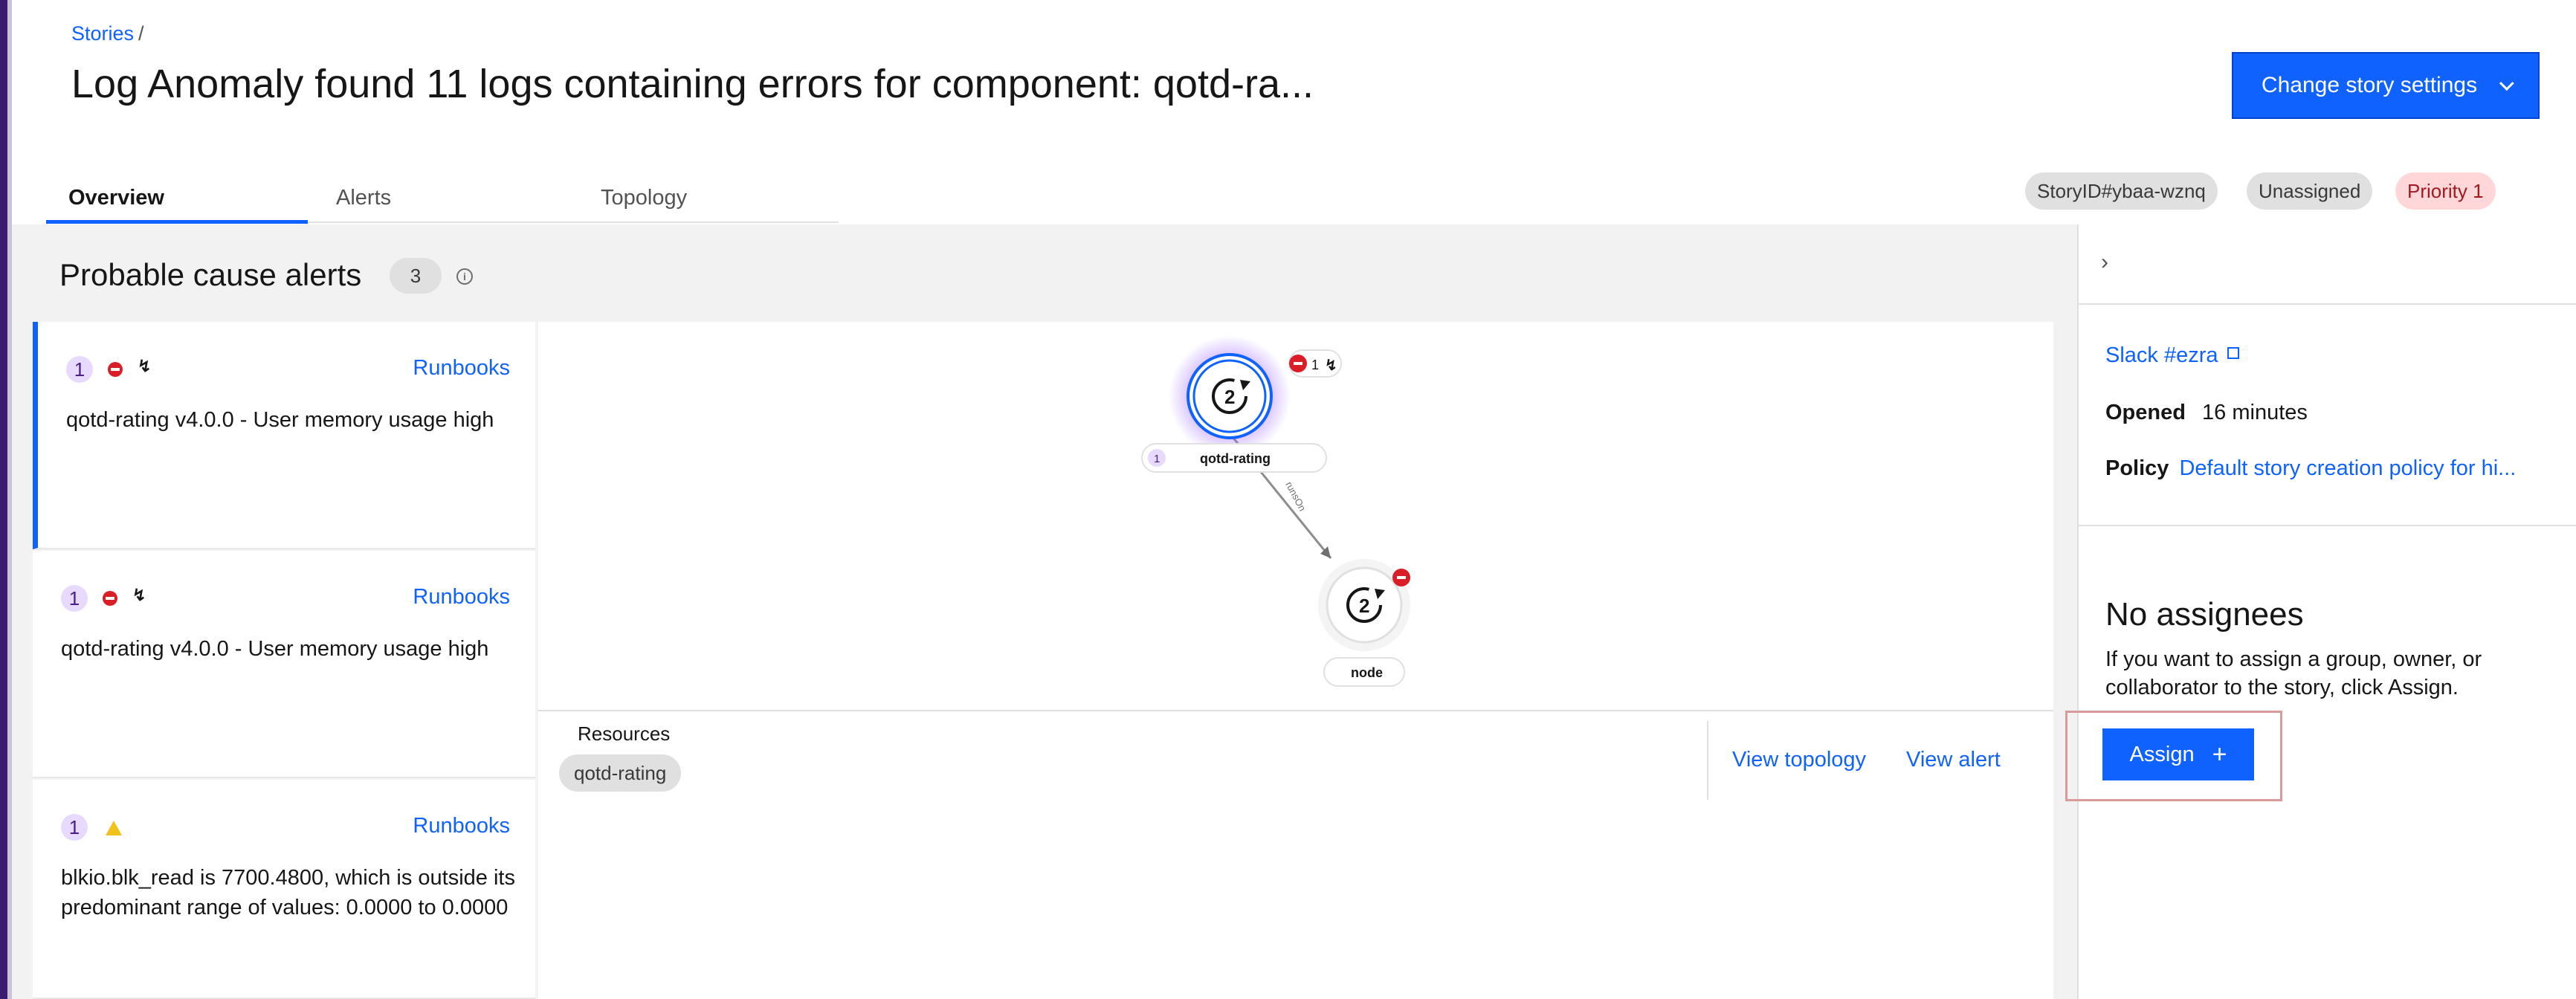 This screenshot has height=999, width=2576. I want to click on tab-overview: Overview, so click(116, 197).